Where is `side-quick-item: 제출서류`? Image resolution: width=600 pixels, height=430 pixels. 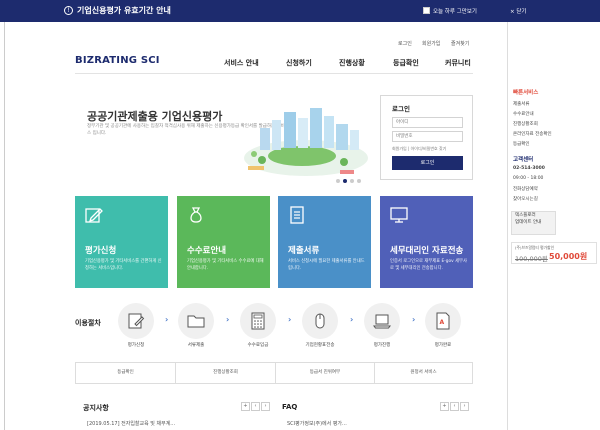 side-quick-item: 제출서류 is located at coordinates (521, 104).